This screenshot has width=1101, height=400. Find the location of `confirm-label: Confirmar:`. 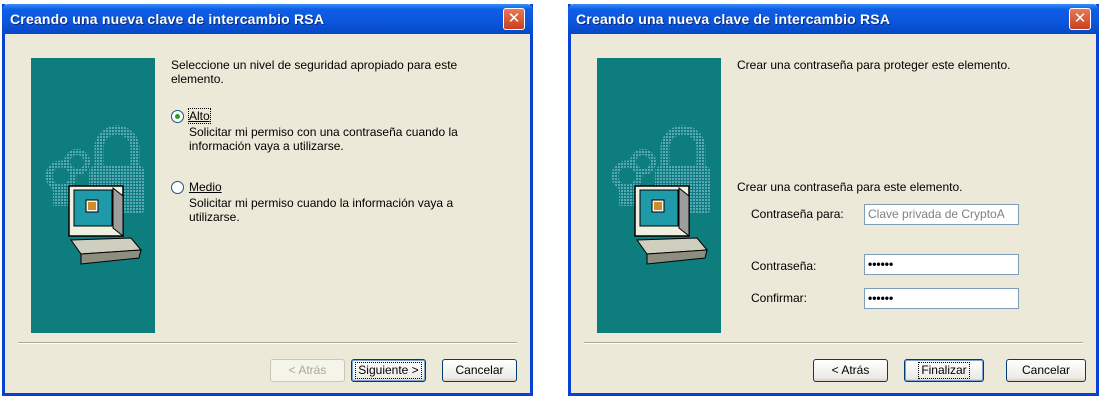

confirm-label: Confirmar: is located at coordinates (779, 298).